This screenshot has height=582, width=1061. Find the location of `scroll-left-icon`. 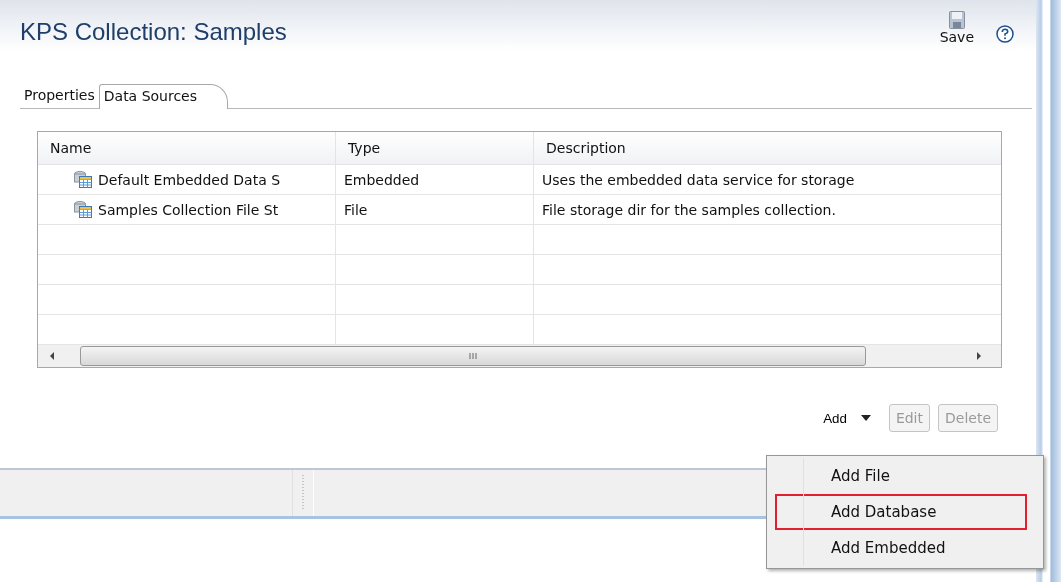

scroll-left-icon is located at coordinates (52, 356).